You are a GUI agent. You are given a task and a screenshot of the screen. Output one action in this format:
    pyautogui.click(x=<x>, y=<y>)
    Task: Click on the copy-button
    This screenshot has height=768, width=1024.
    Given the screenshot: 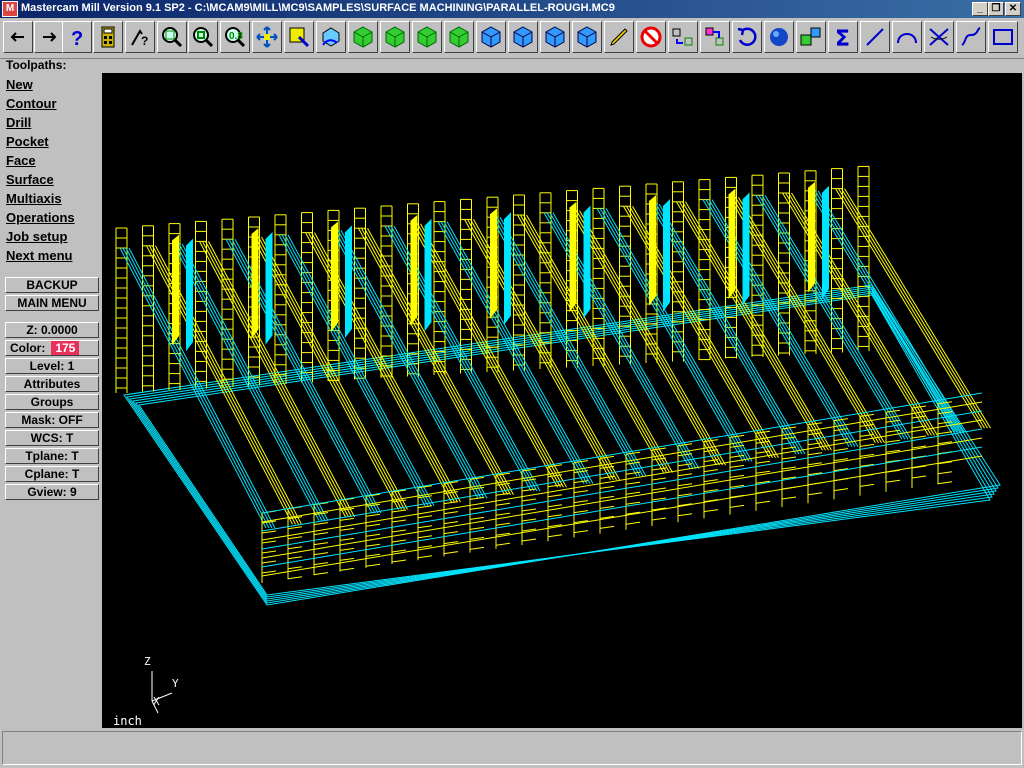 What is the action you would take?
    pyautogui.click(x=811, y=37)
    